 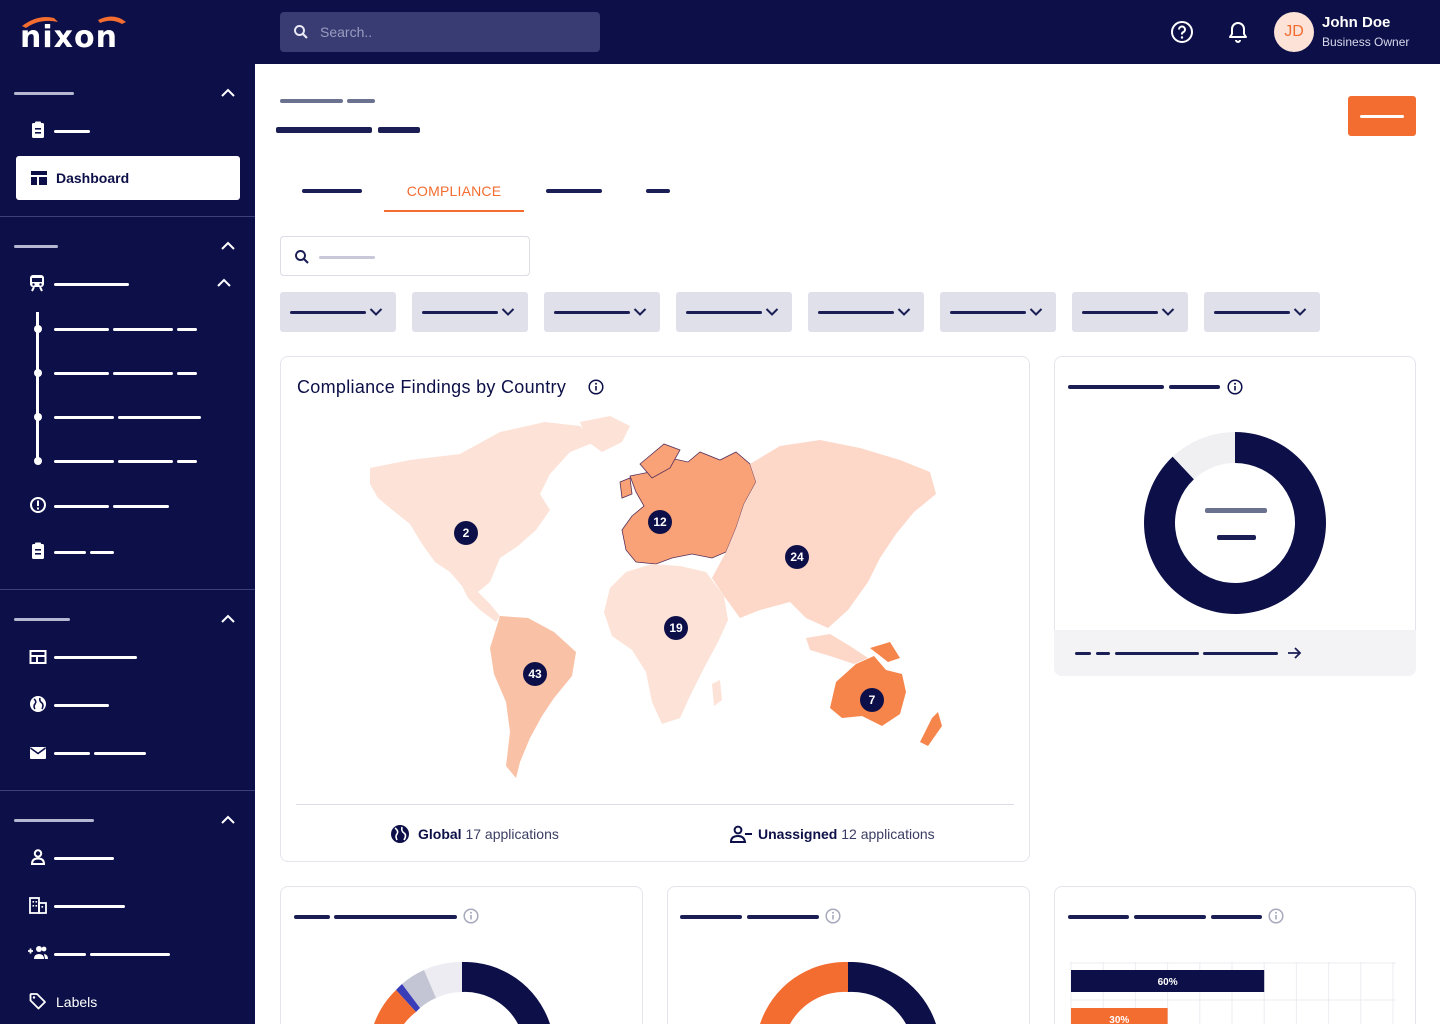 What do you see at coordinates (405, 256) in the screenshot?
I see `filter-search-input` at bounding box center [405, 256].